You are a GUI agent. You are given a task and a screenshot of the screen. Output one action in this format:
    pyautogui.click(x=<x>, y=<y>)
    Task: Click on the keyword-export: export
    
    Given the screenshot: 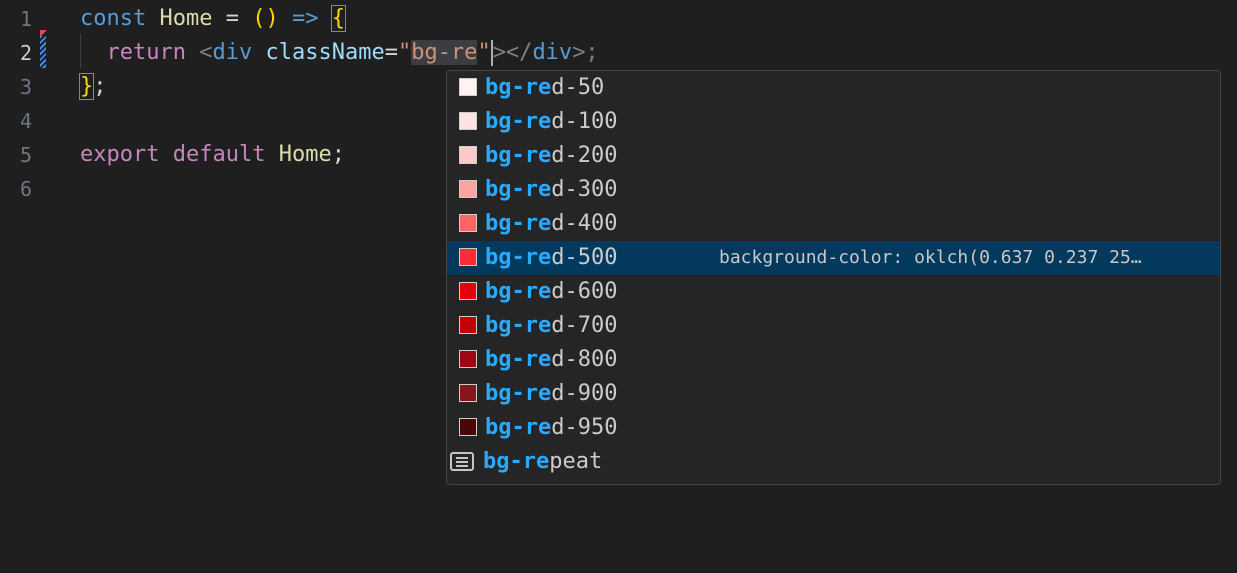 What is the action you would take?
    pyautogui.click(x=120, y=154)
    